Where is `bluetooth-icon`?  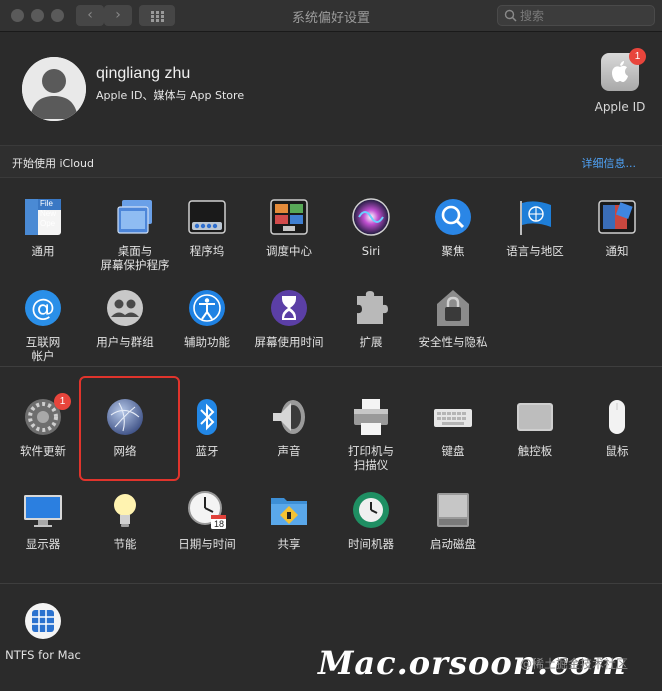 bluetooth-icon is located at coordinates (207, 417).